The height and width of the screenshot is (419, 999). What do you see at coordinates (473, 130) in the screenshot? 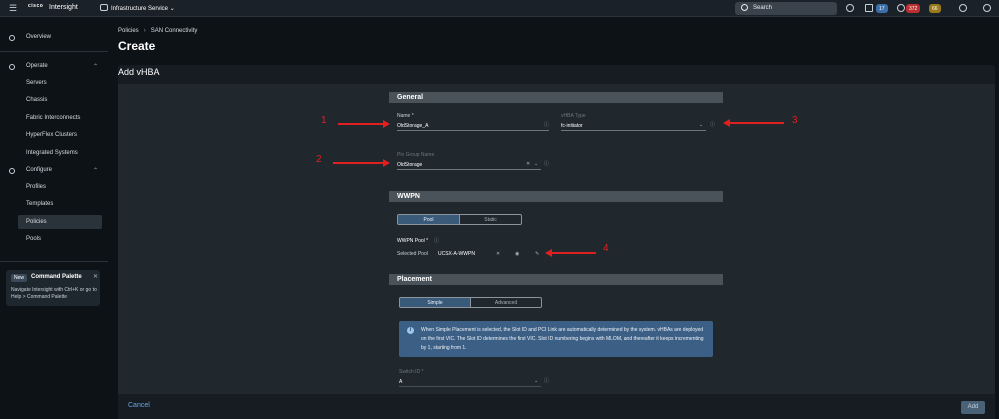
I see `name-input-underline` at bounding box center [473, 130].